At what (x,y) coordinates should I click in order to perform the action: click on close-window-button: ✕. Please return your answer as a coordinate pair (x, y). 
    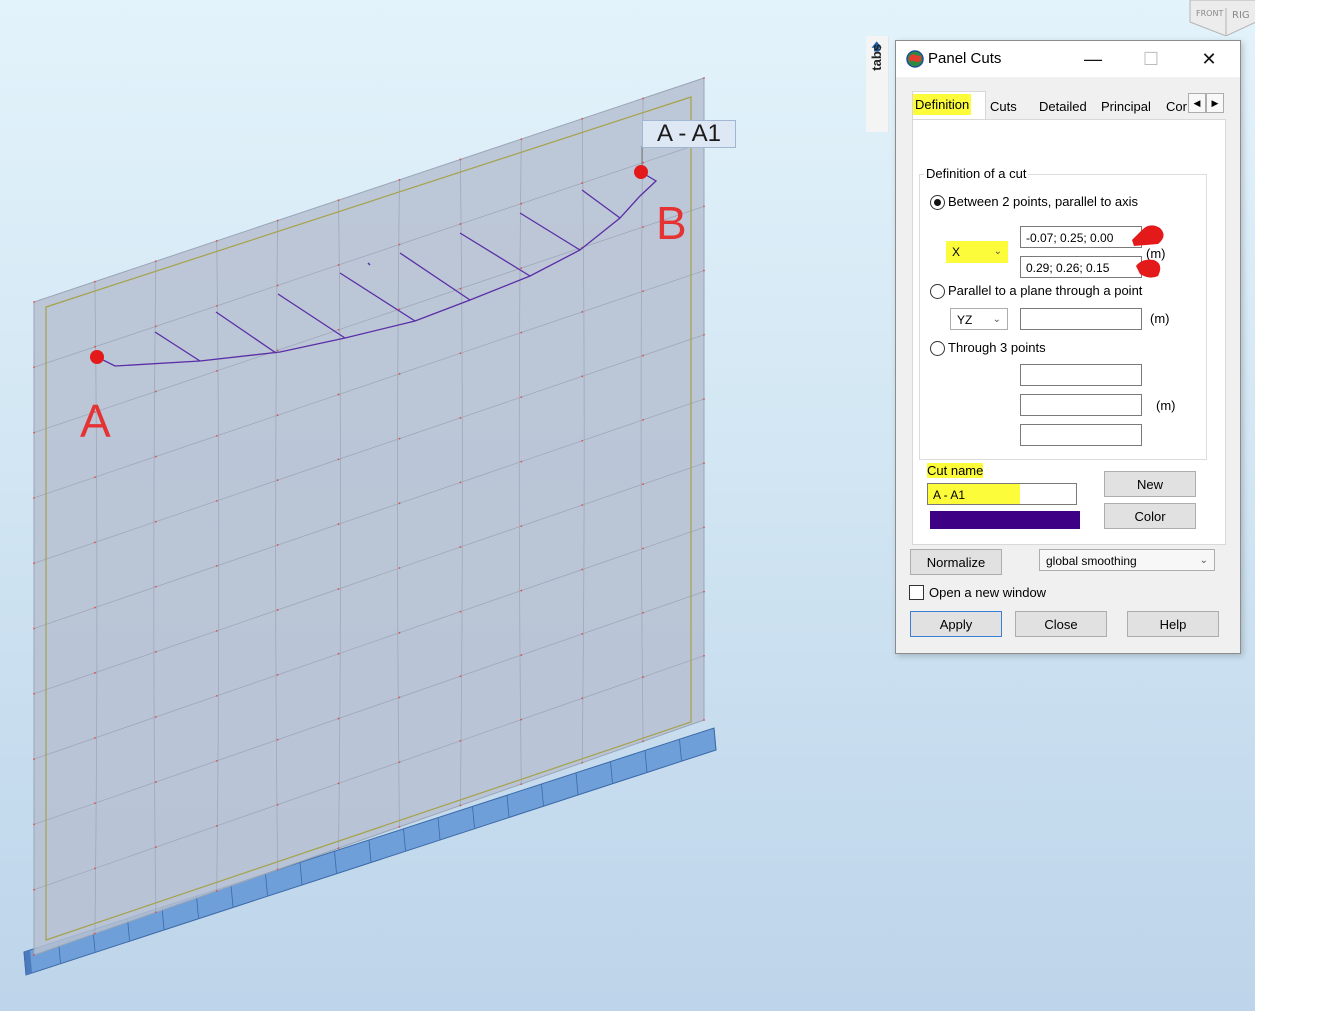
    Looking at the image, I should click on (1209, 59).